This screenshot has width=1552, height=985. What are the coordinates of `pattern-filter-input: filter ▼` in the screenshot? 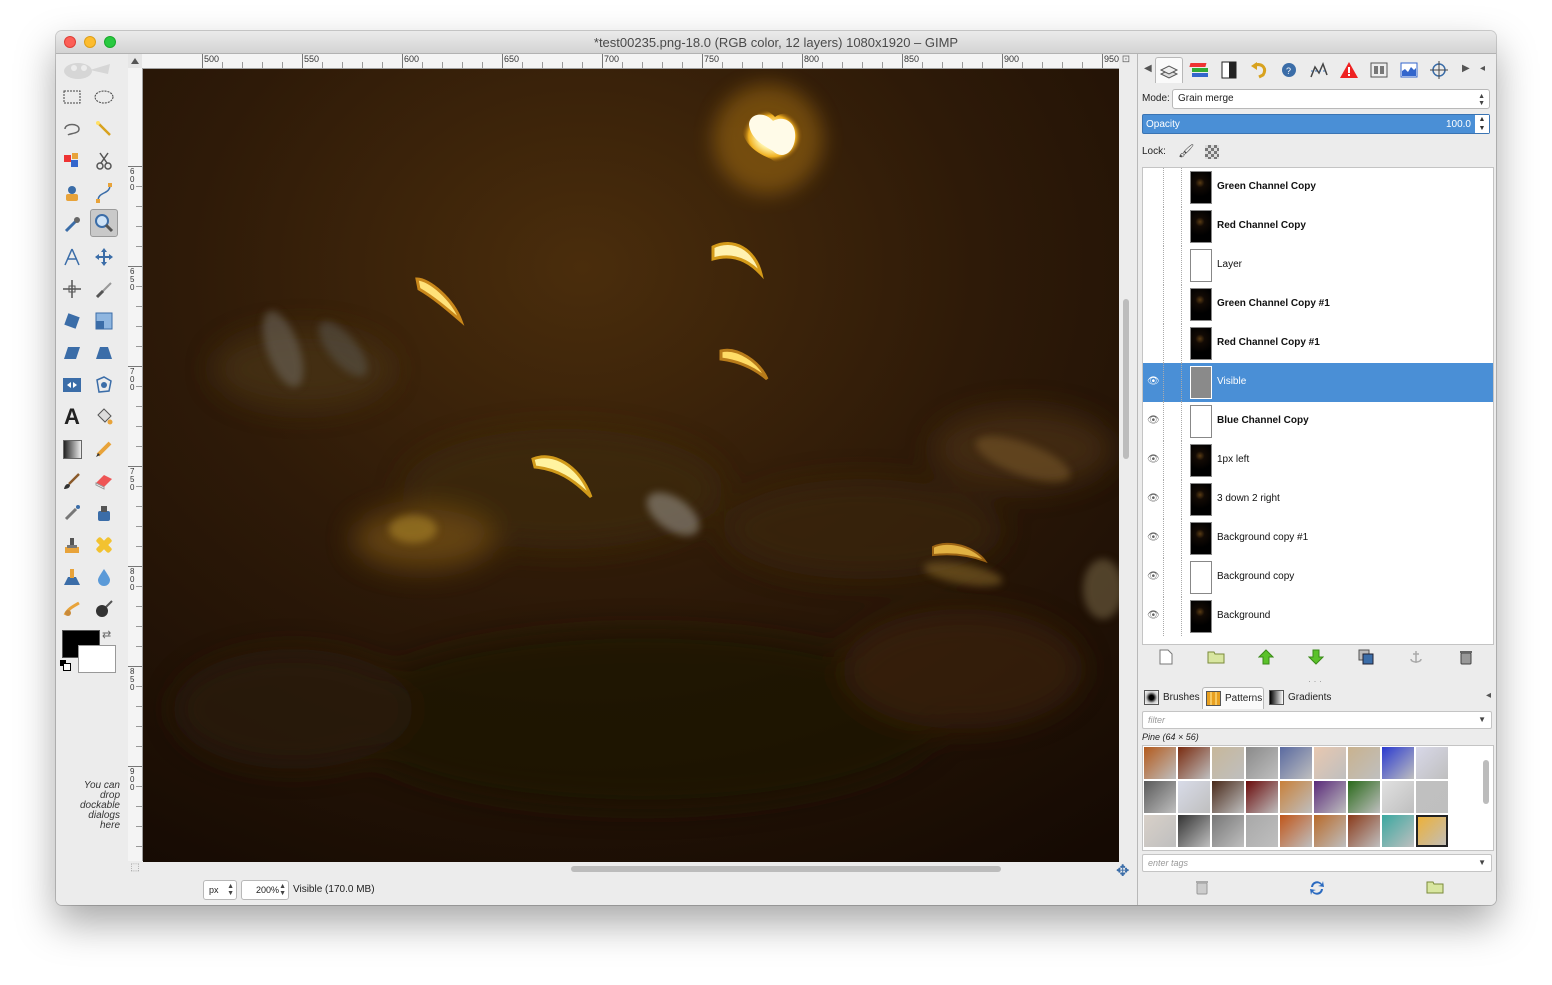 It's located at (1317, 720).